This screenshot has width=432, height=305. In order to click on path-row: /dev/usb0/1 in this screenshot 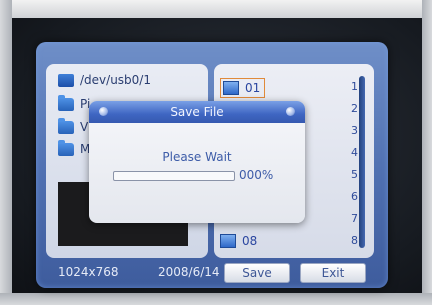, I will do `click(104, 80)`.